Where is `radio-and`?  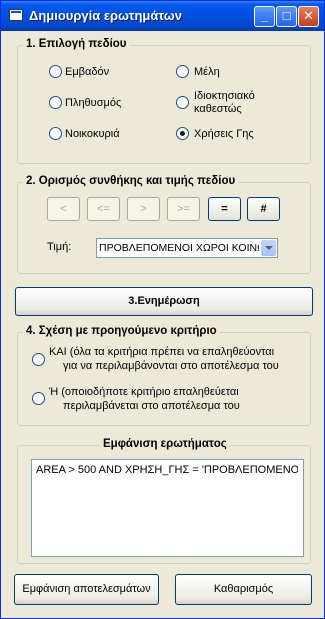 radio-and is located at coordinates (38, 359).